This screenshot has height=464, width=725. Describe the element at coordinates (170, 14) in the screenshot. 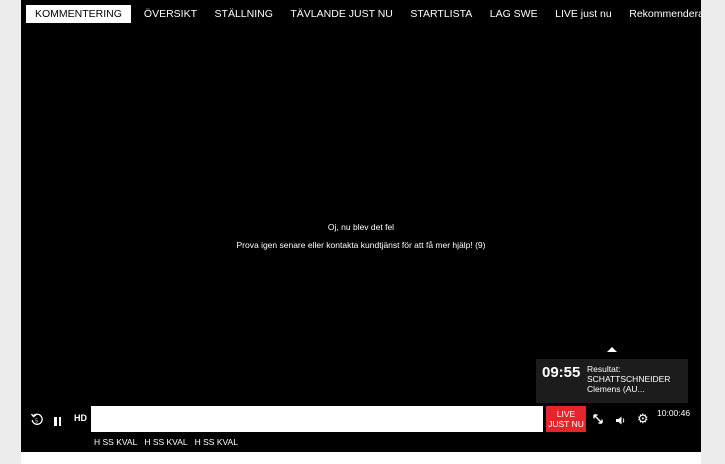

I see `tab-oversikt: ÖVERSIKT` at that location.